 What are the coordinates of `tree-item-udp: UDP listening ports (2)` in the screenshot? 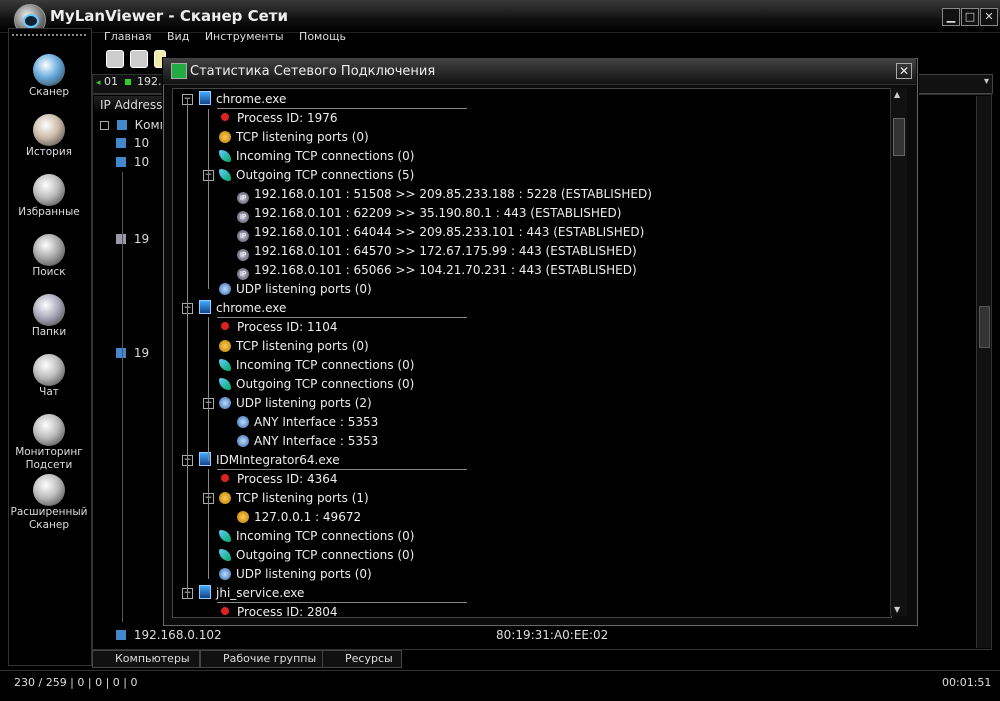 It's located at (295, 403).